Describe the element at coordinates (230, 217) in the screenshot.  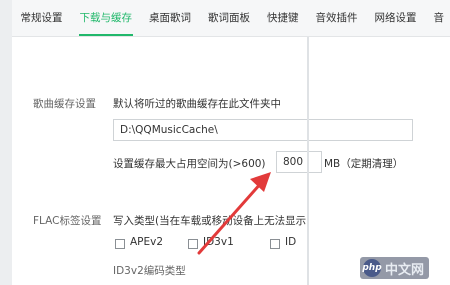
I see `arrow-shaft` at that location.